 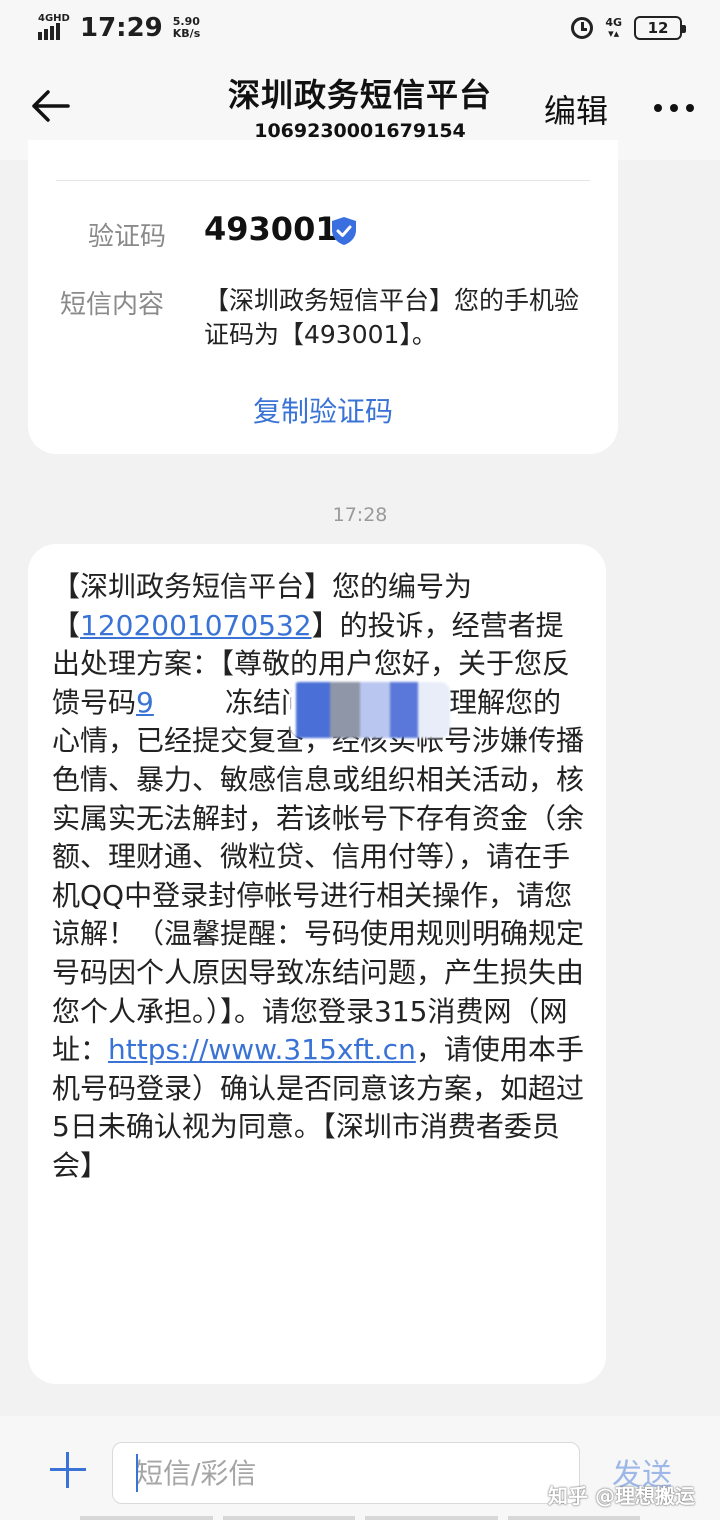 What do you see at coordinates (674, 108) in the screenshot?
I see `more-options-icon` at bounding box center [674, 108].